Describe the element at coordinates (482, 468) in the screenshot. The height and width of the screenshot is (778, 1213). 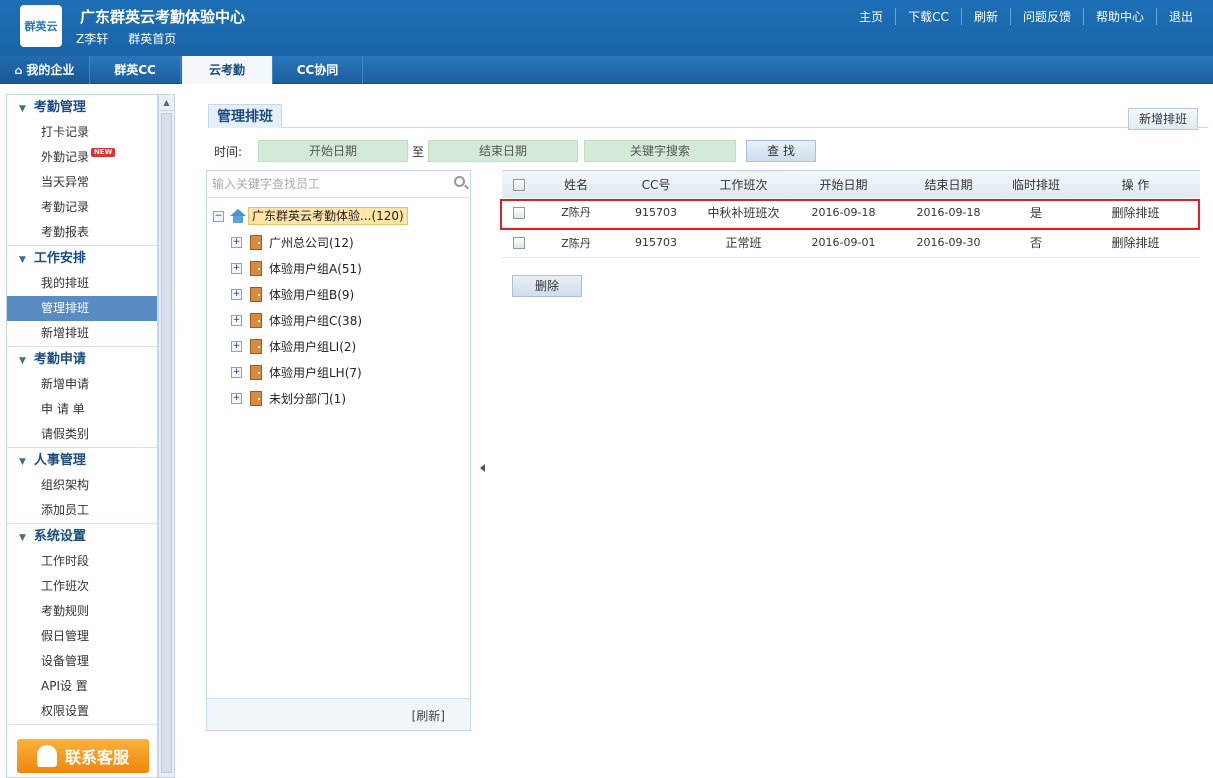
I see `panel-collapse-icon` at that location.